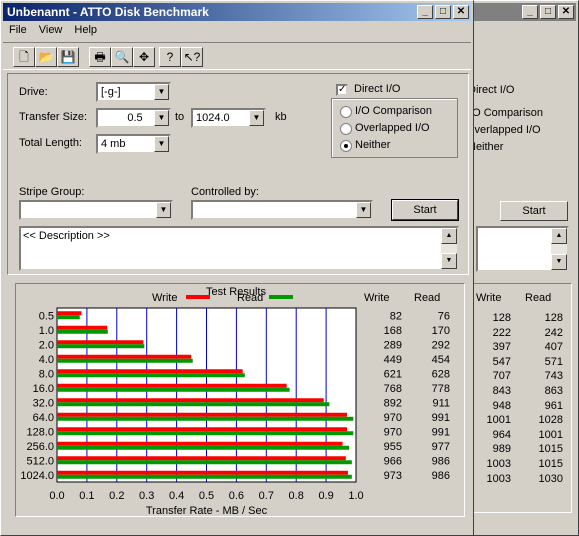  Describe the element at coordinates (498, 420) in the screenshot. I see `bg-write-value: 1001` at that location.